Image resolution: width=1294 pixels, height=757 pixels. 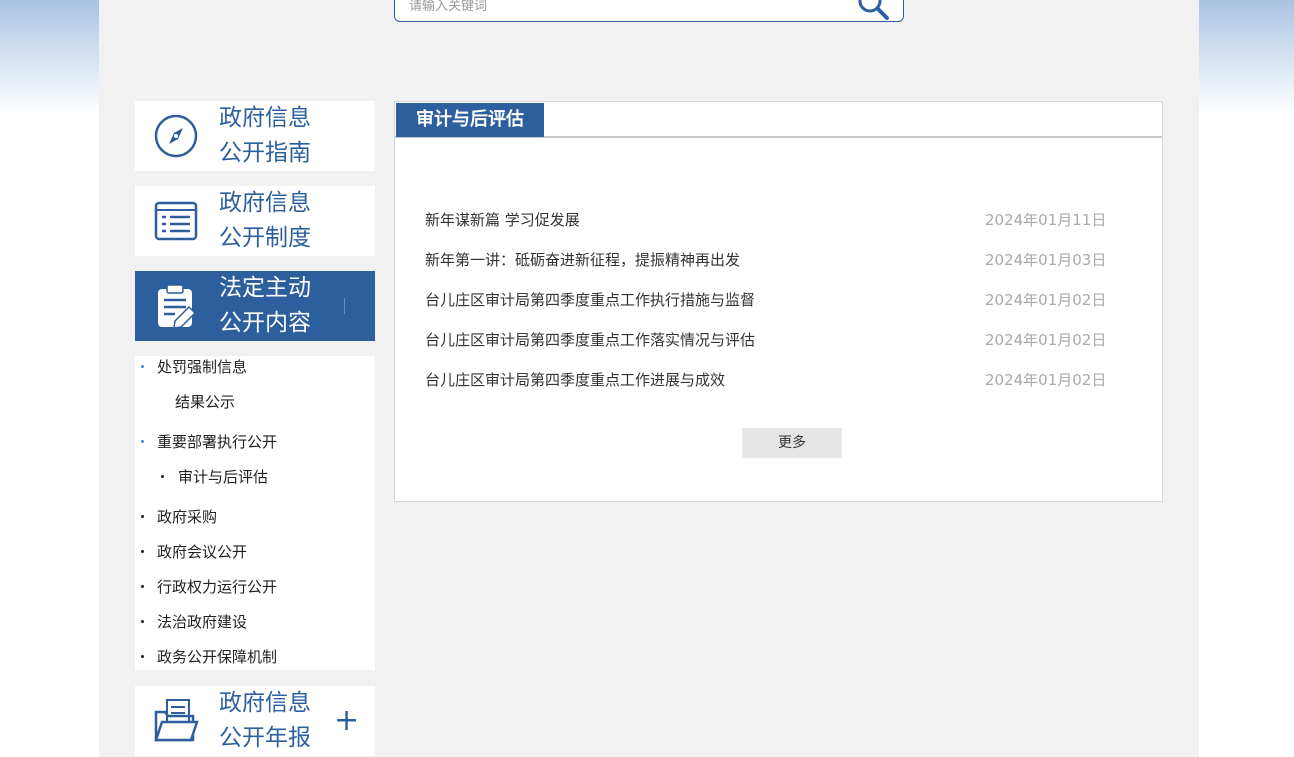 I want to click on subnav-item-penalty: 处罚强制信息, so click(x=202, y=366).